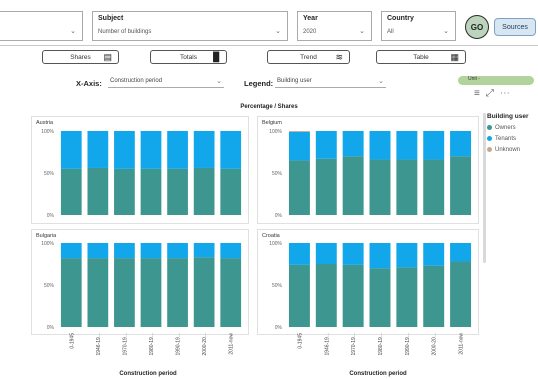 The image size is (538, 379). I want to click on bar-segment-unknown, so click(299, 131).